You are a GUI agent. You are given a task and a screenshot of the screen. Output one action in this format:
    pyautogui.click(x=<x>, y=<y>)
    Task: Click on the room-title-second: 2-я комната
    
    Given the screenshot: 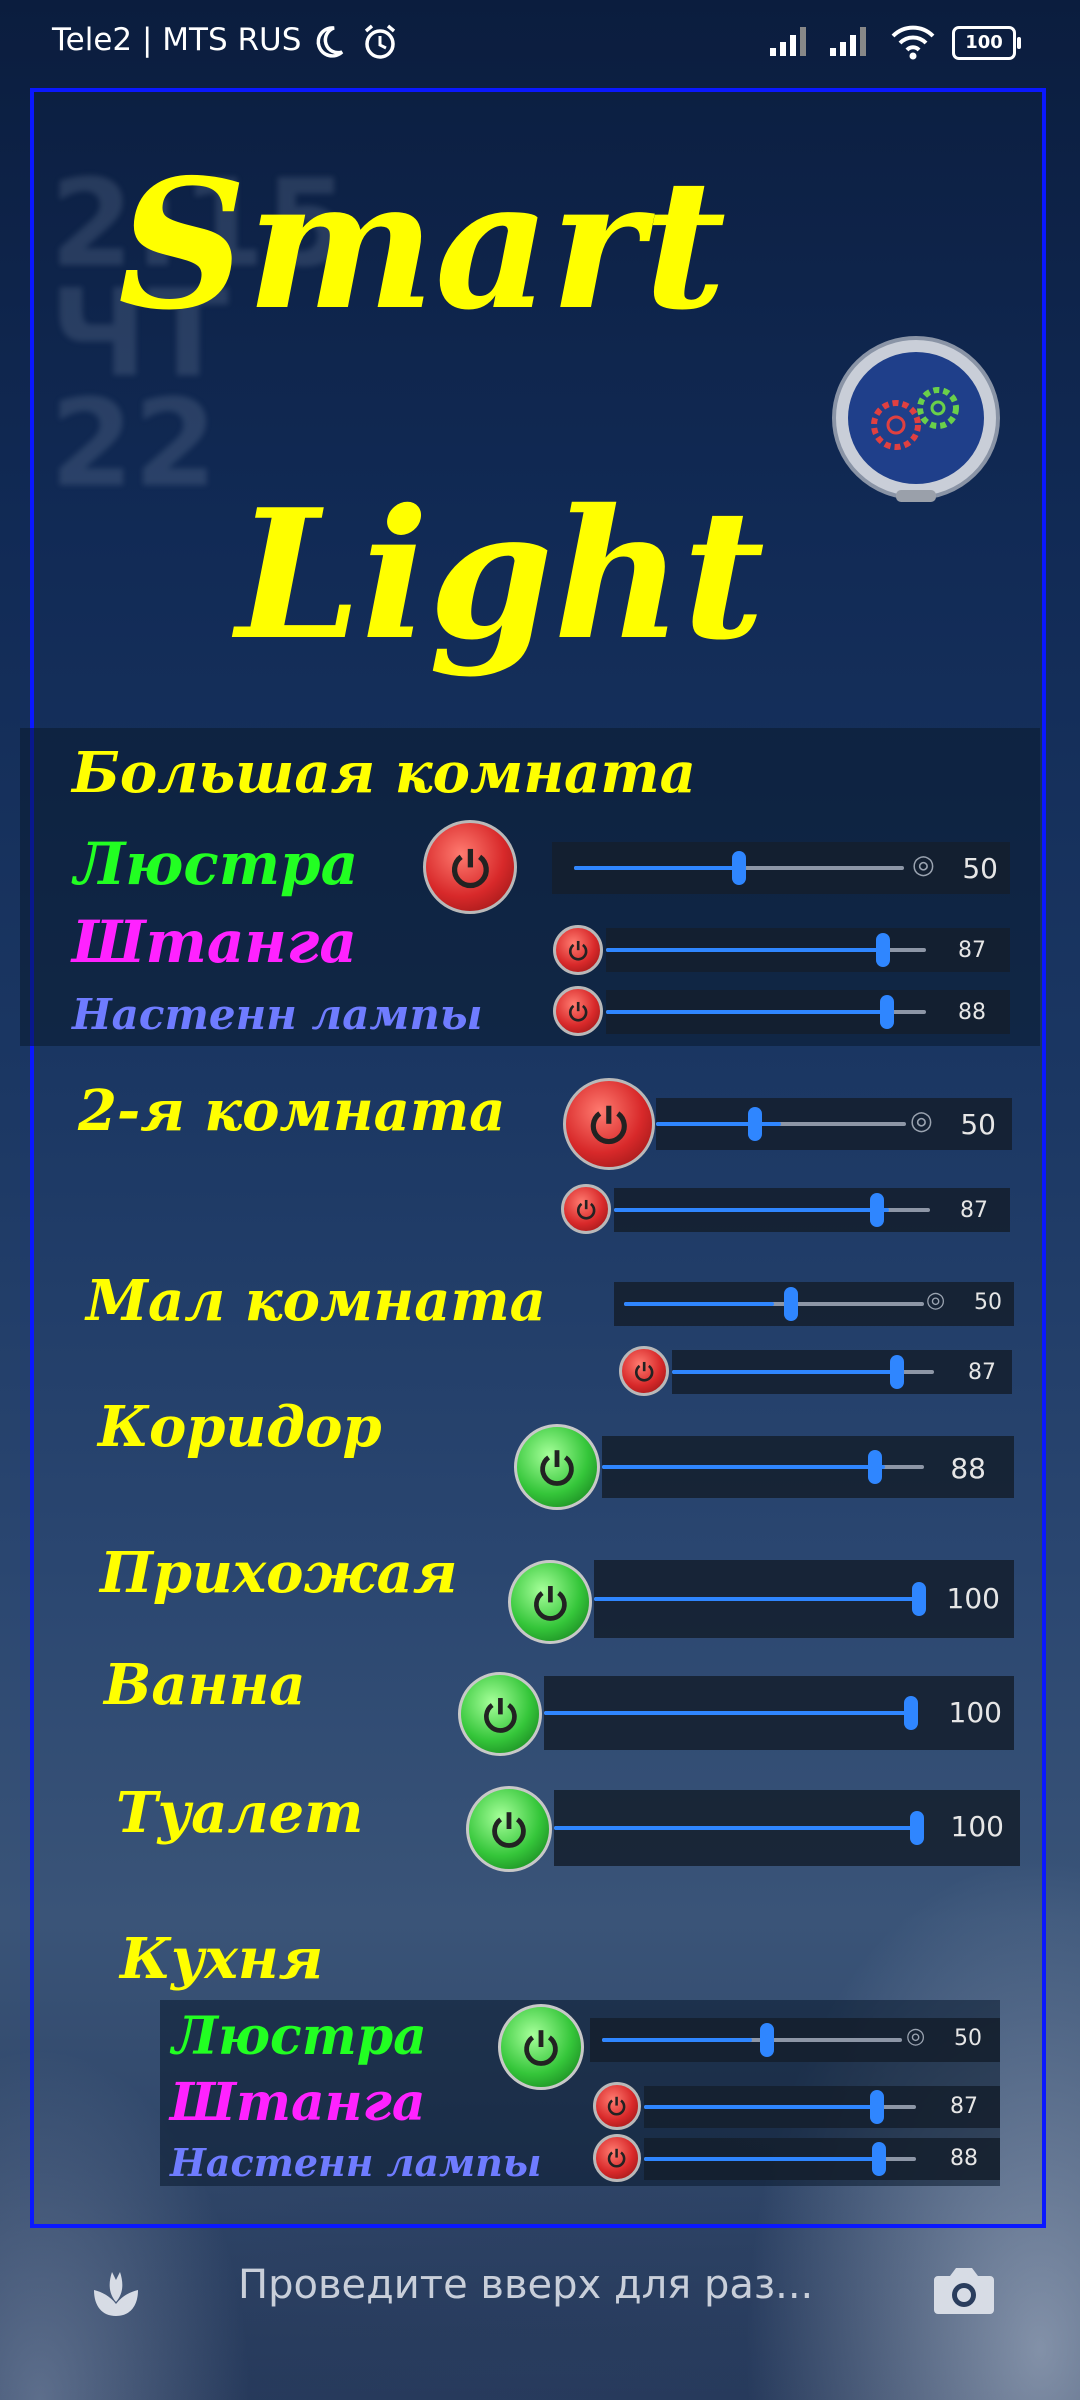 What is the action you would take?
    pyautogui.click(x=292, y=1111)
    